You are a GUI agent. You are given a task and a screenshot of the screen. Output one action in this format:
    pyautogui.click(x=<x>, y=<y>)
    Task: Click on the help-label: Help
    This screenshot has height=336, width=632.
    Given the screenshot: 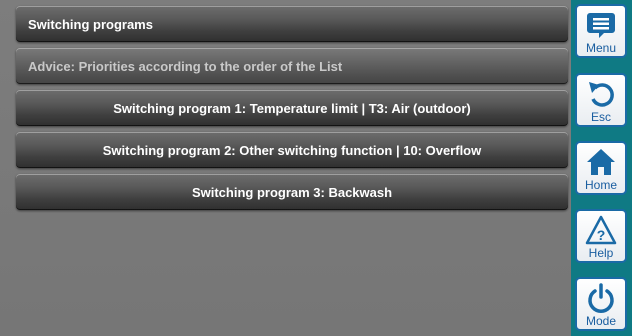 What is the action you would take?
    pyautogui.click(x=601, y=253)
    